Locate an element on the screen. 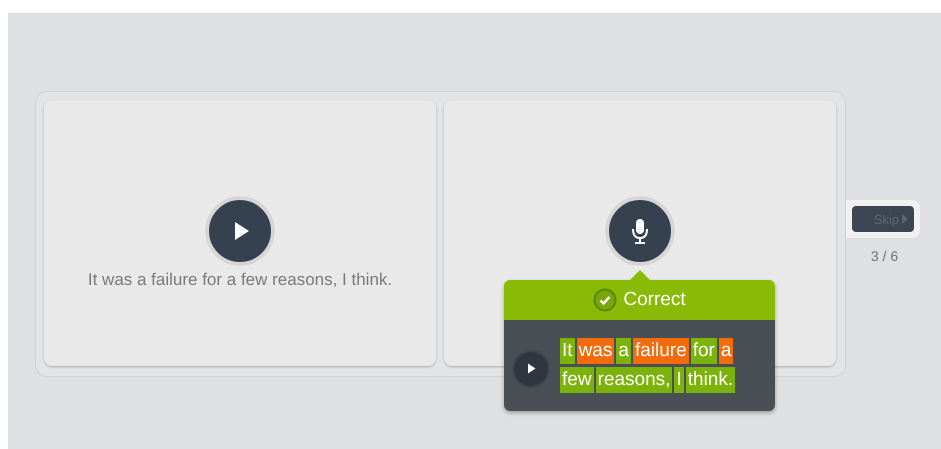 This screenshot has height=449, width=941. microphone-icon is located at coordinates (640, 231).